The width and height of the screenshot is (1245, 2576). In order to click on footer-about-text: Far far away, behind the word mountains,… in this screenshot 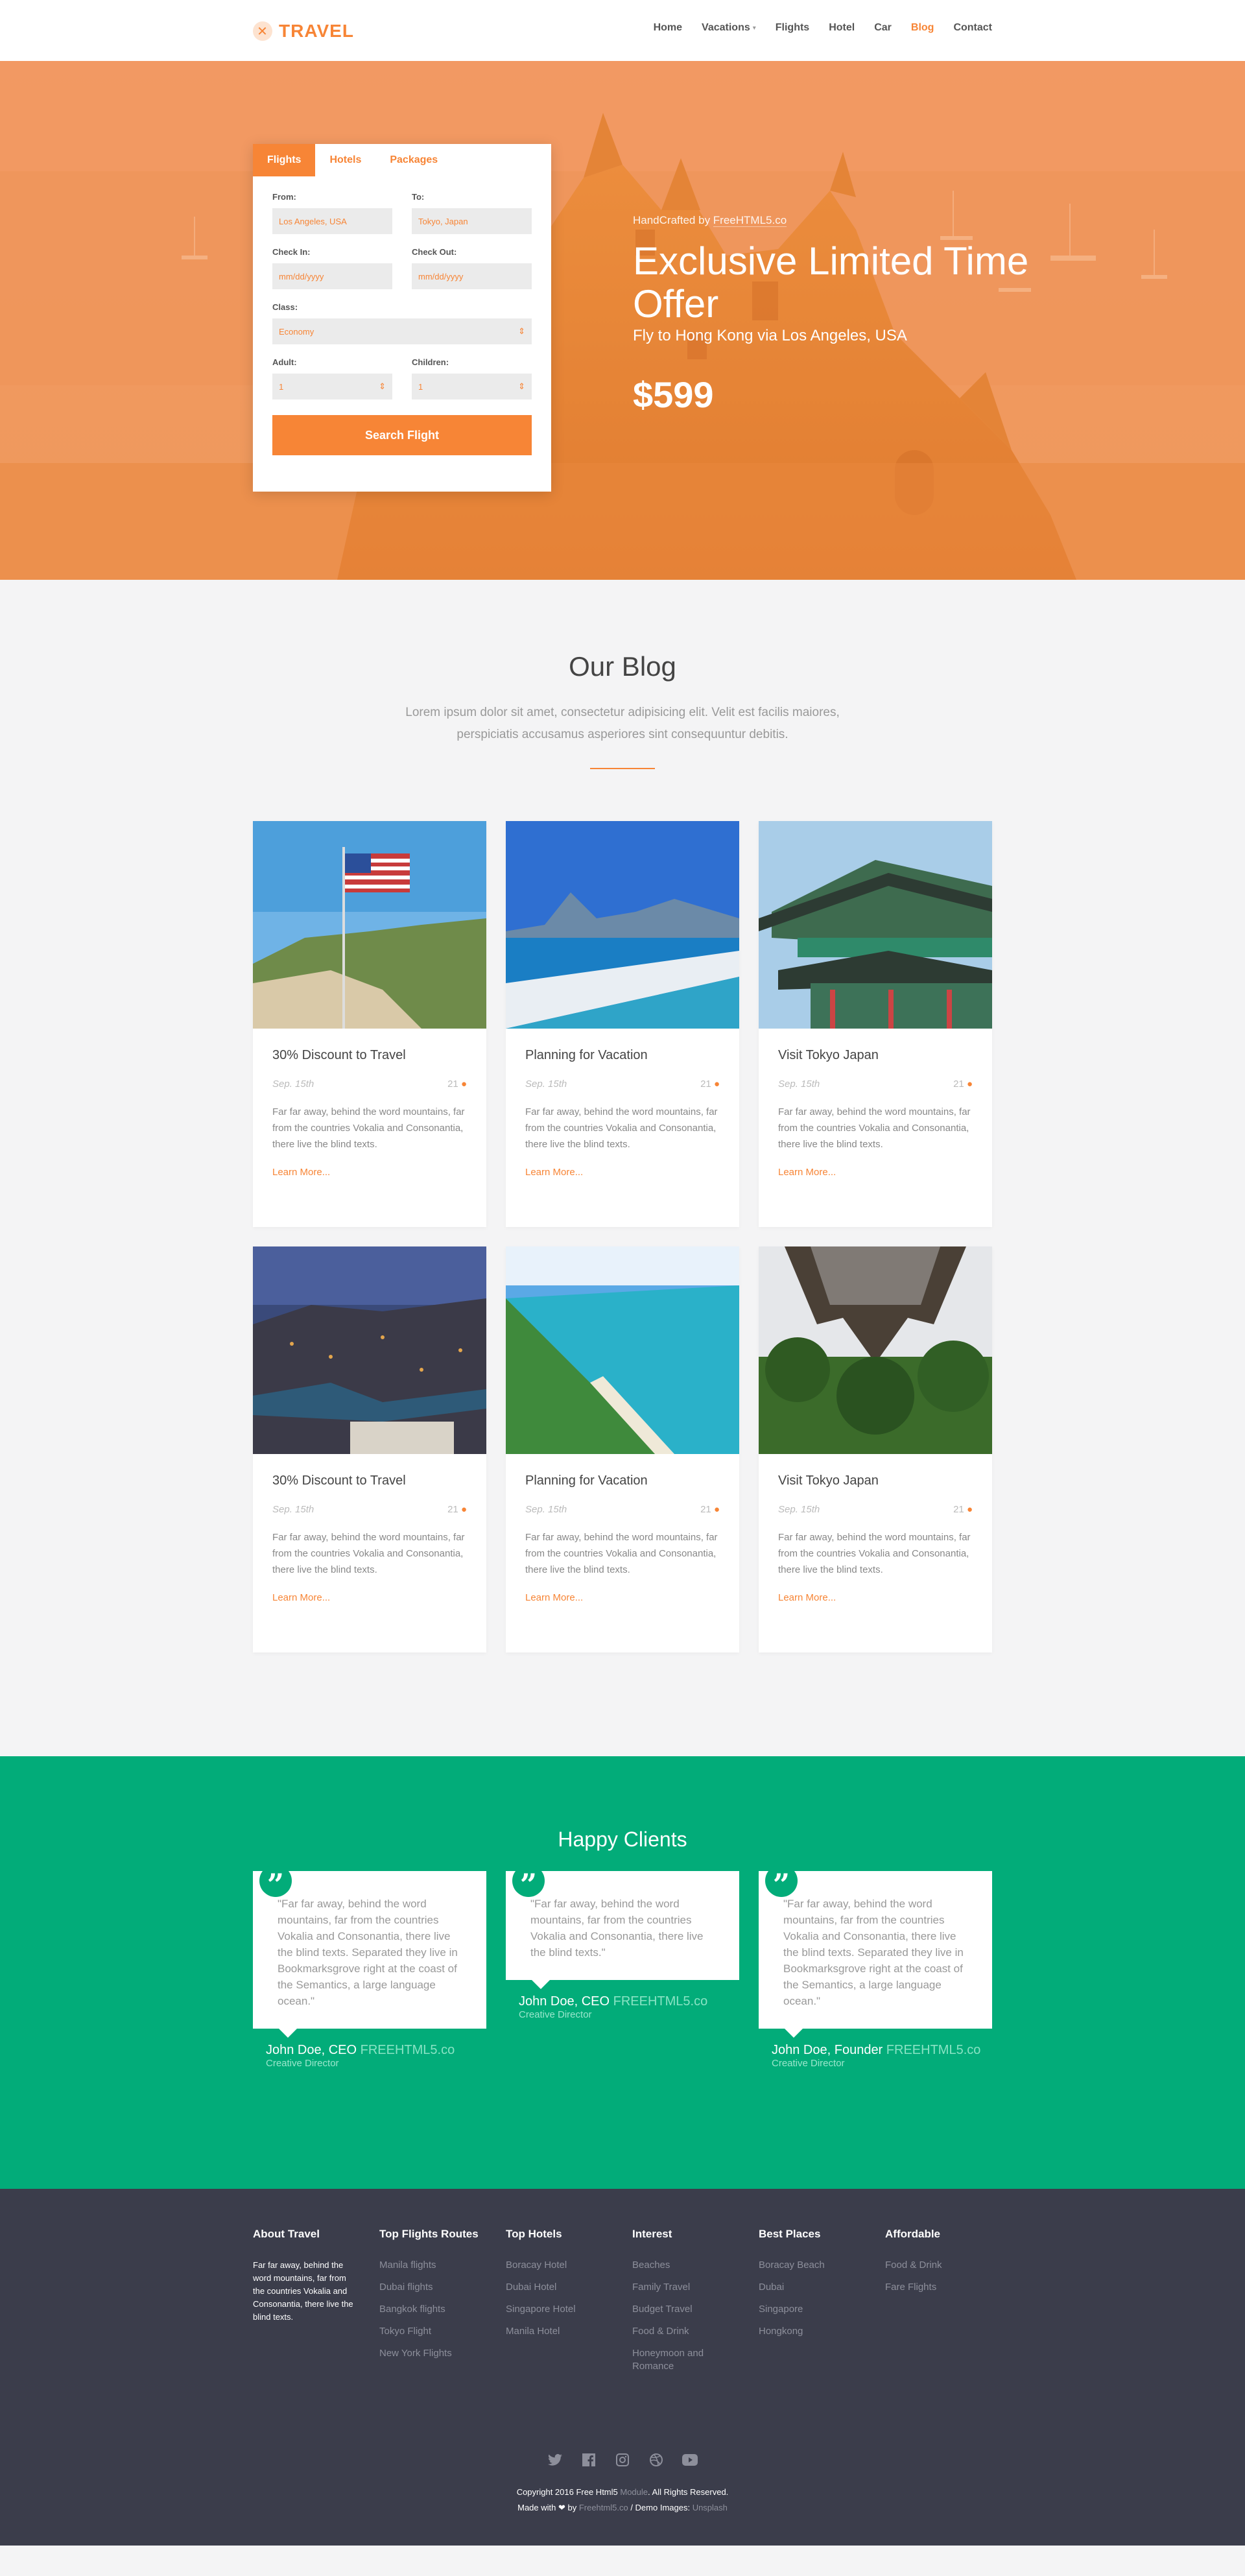, I will do `click(303, 2291)`.